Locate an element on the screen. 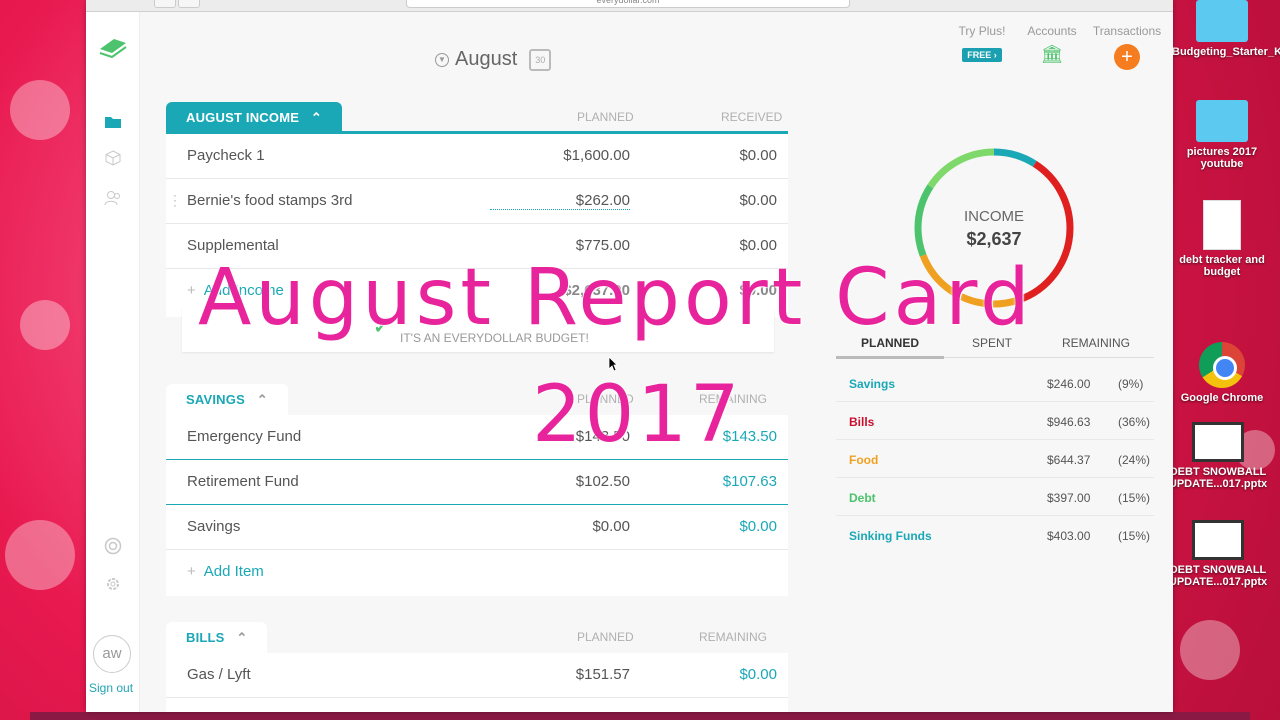 This screenshot has width=1280, height=720. summary-percent: (9%) is located at coordinates (1131, 384).